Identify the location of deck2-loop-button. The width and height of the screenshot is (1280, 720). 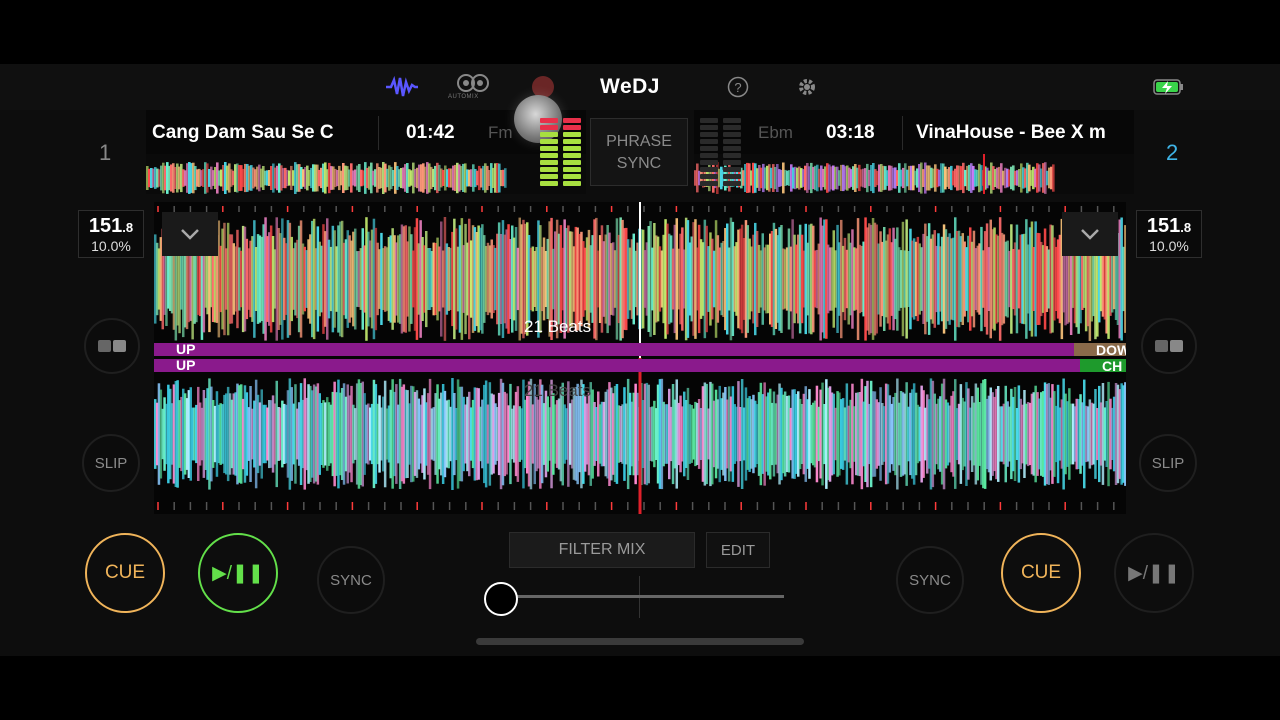
(1169, 346).